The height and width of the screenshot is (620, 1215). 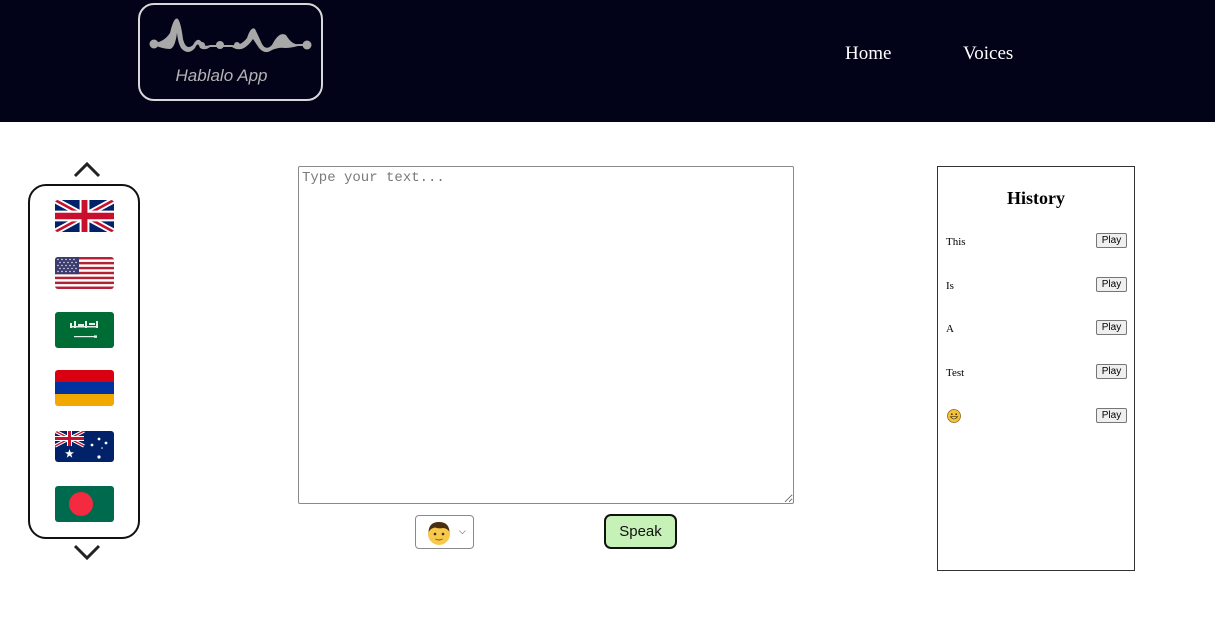 I want to click on history-item-text: This, so click(x=956, y=242).